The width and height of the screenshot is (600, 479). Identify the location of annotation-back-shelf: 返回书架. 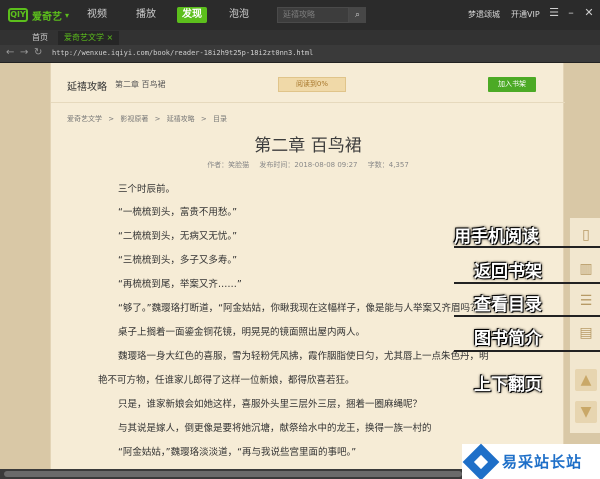
(508, 272).